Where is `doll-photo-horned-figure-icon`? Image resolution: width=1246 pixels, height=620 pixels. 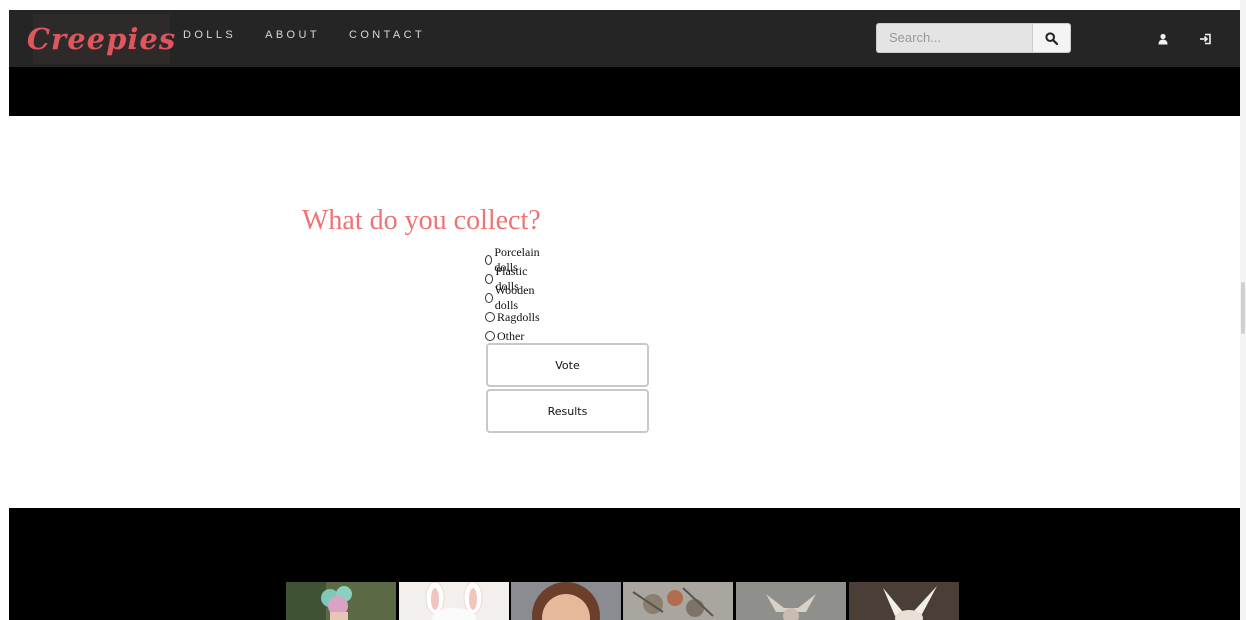
doll-photo-horned-figure-icon is located at coordinates (791, 601).